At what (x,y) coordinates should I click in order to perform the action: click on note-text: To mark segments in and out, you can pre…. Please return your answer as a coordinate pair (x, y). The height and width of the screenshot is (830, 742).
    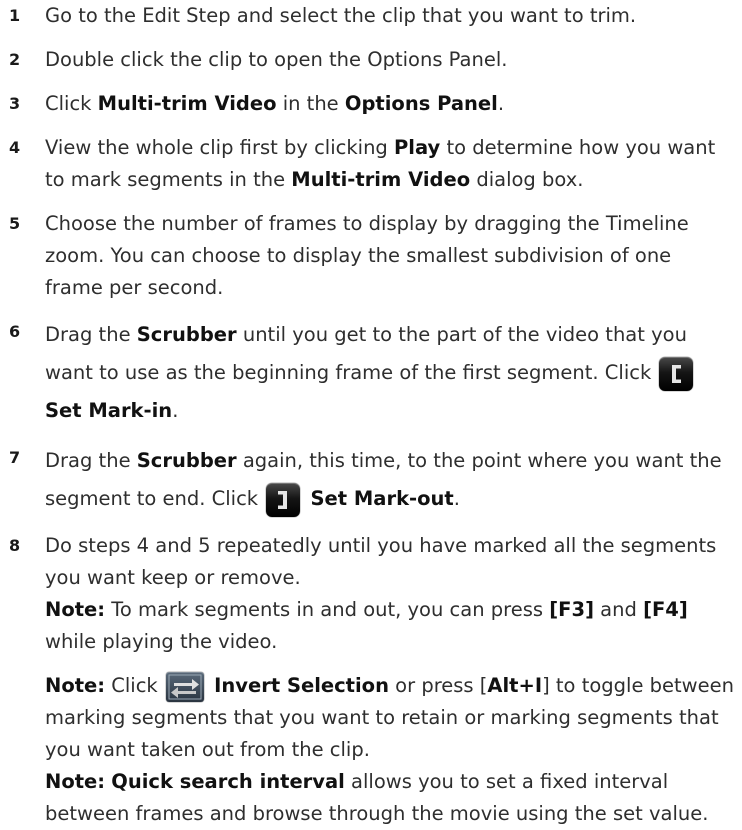
    Looking at the image, I should click on (327, 609).